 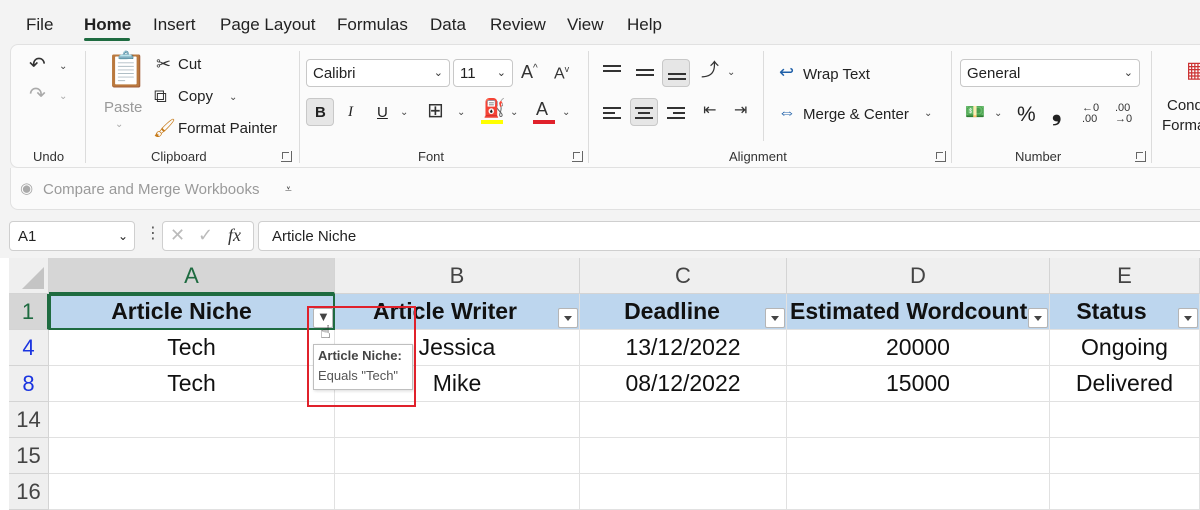 What do you see at coordinates (975, 113) in the screenshot?
I see `accounting-format-icon: 💵` at bounding box center [975, 113].